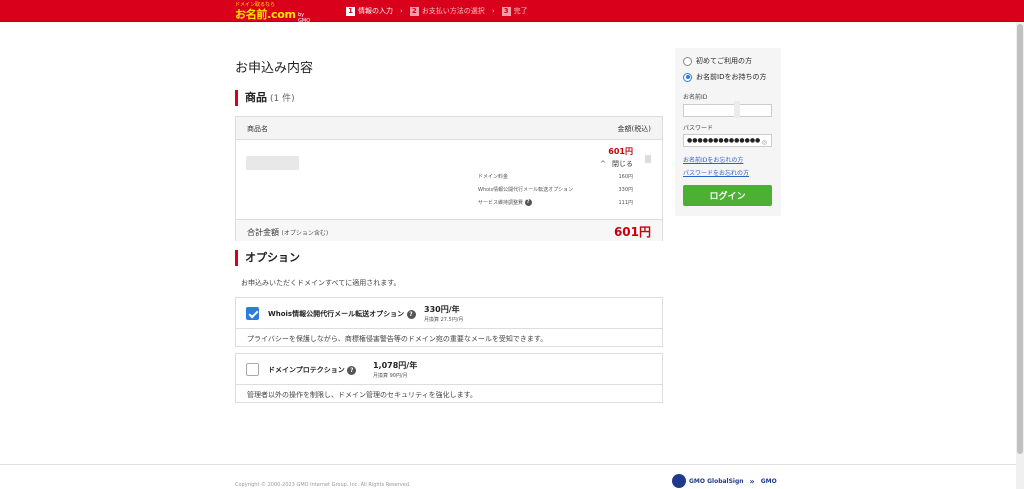 The width and height of the screenshot is (1024, 489). I want to click on total-label: 合計金額 (オプション含む), so click(287, 232).